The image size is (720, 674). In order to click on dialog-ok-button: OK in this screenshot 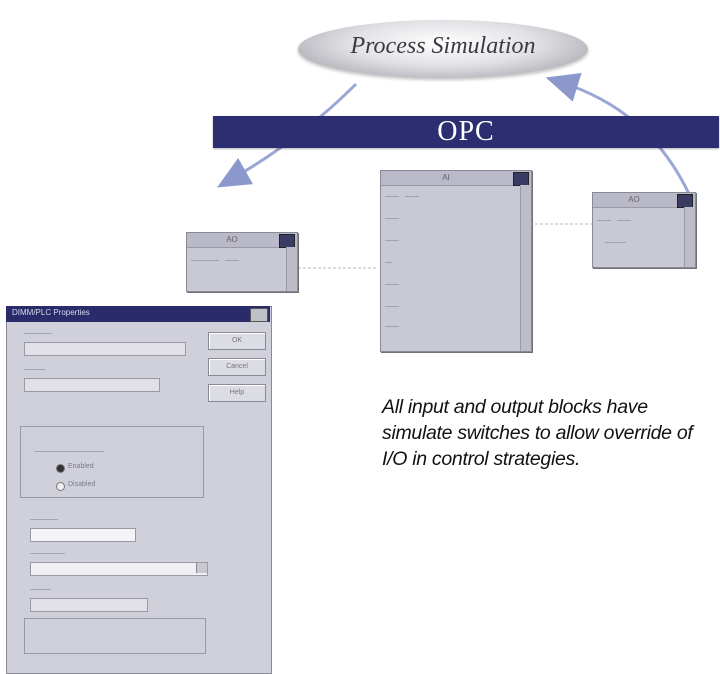, I will do `click(237, 341)`.